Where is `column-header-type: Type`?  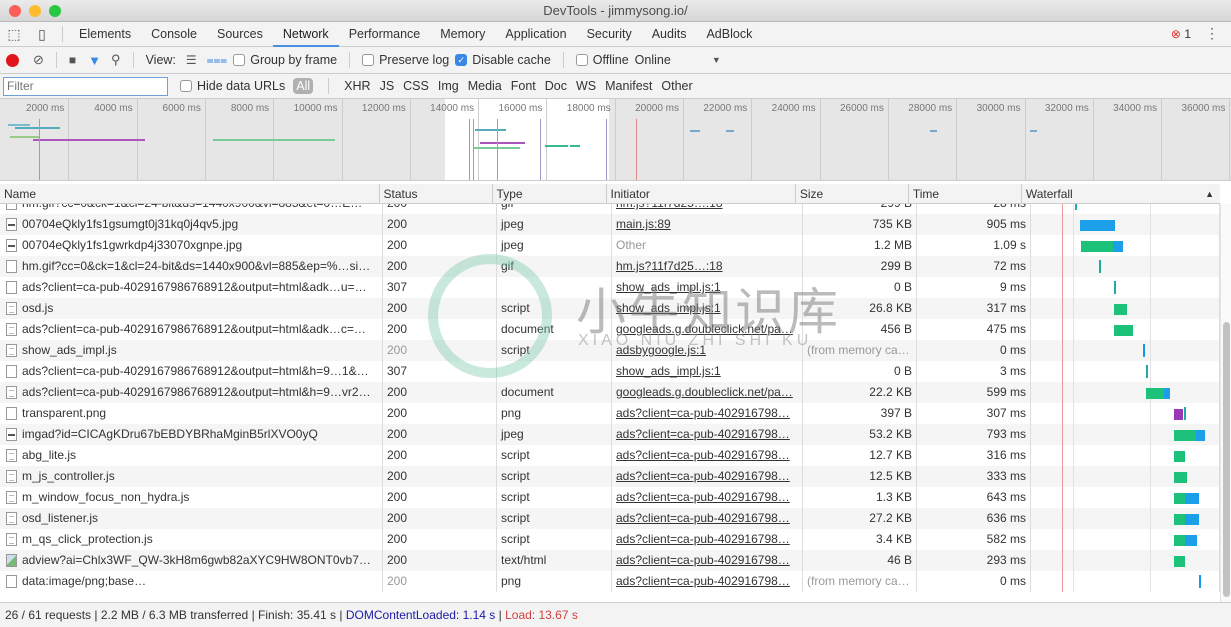
column-header-type: Type is located at coordinates (550, 193).